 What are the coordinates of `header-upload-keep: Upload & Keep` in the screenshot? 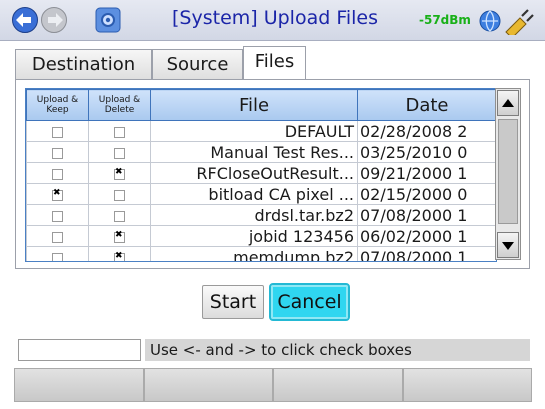 It's located at (57, 105).